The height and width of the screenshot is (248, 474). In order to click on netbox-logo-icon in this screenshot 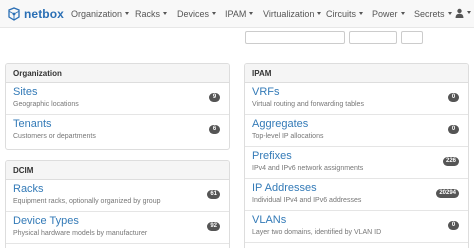, I will do `click(14, 14)`.